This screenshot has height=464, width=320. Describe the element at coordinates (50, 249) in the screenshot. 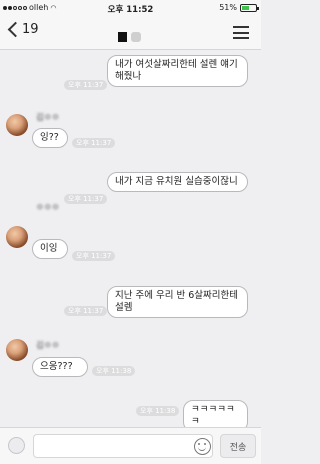

I see `message-bubble-incoming: 이잉` at that location.